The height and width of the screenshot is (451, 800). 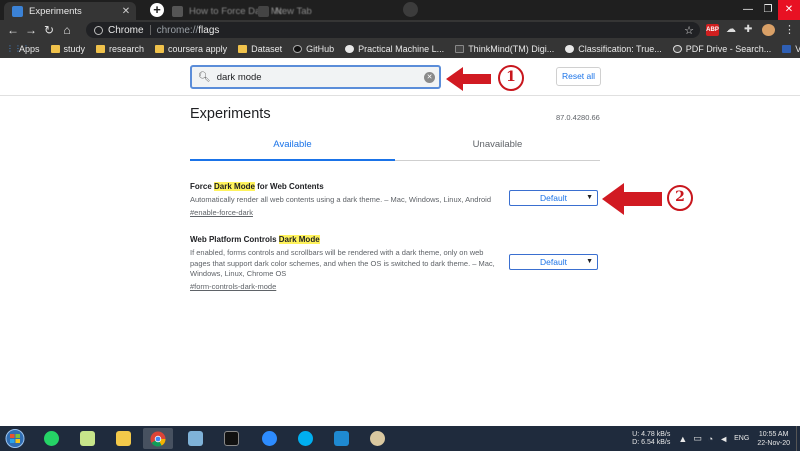 I want to click on site-favicon-icon, so click(x=177, y=11).